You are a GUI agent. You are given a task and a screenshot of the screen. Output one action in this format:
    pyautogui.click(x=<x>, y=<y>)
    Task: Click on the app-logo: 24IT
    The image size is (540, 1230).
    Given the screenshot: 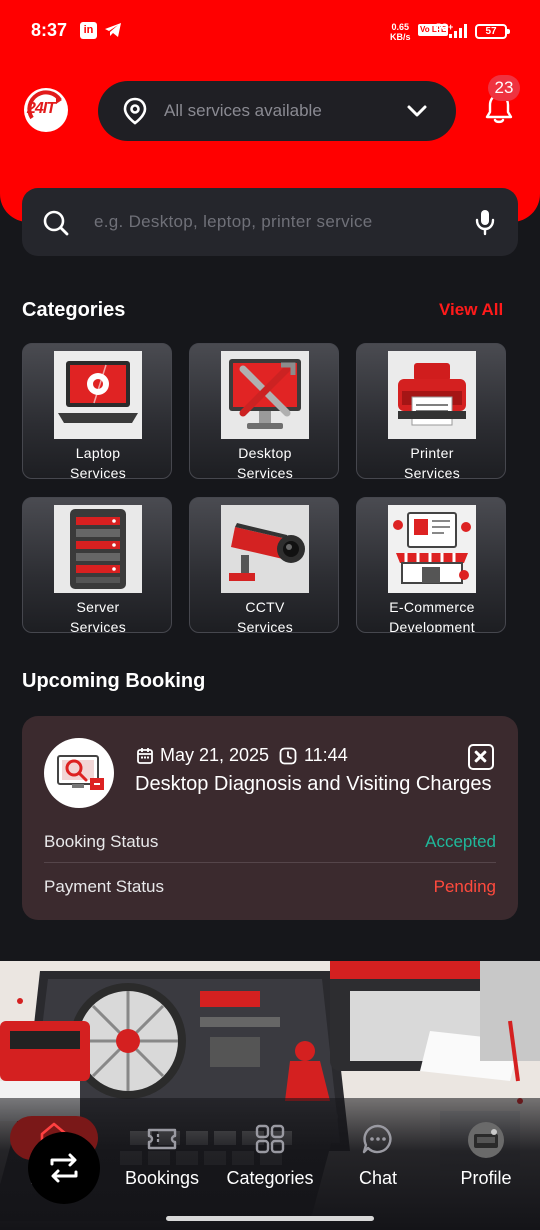 What is the action you would take?
    pyautogui.click(x=46, y=110)
    